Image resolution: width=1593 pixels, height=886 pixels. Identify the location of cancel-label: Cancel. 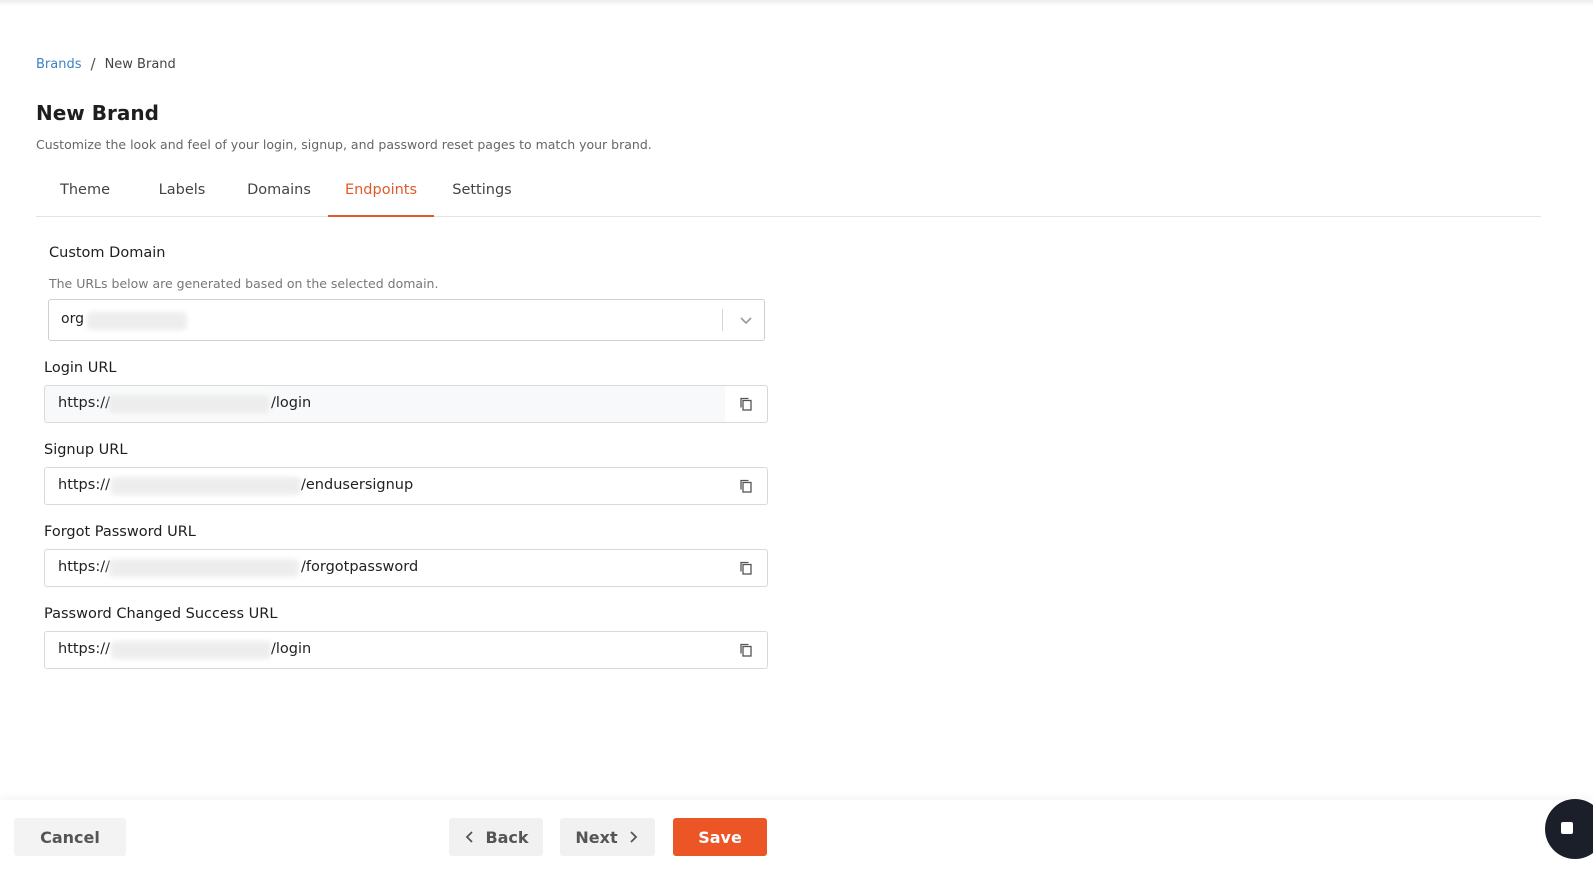
(70, 837).